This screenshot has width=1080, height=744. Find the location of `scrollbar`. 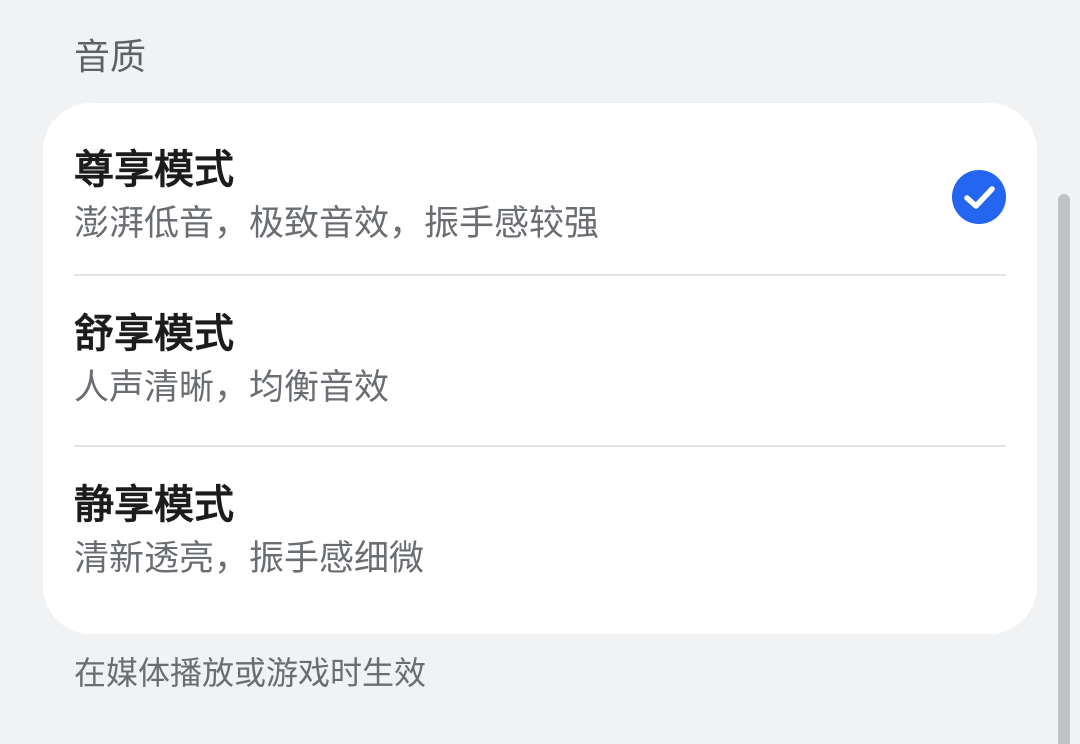

scrollbar is located at coordinates (1064, 469).